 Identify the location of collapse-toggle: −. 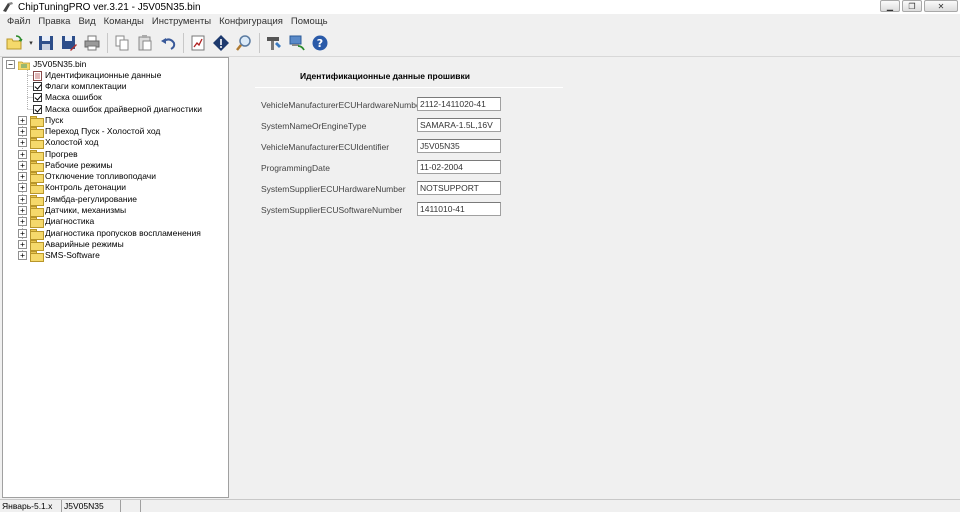
(10, 64).